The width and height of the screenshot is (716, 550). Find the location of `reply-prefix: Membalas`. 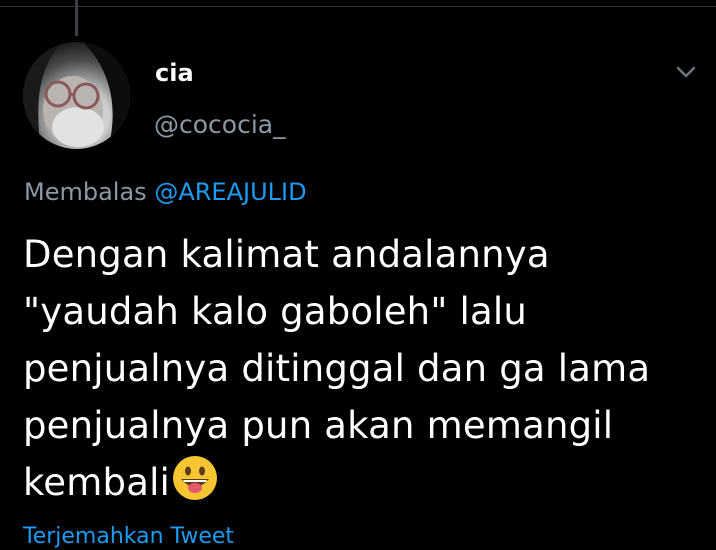

reply-prefix: Membalas is located at coordinates (85, 192).